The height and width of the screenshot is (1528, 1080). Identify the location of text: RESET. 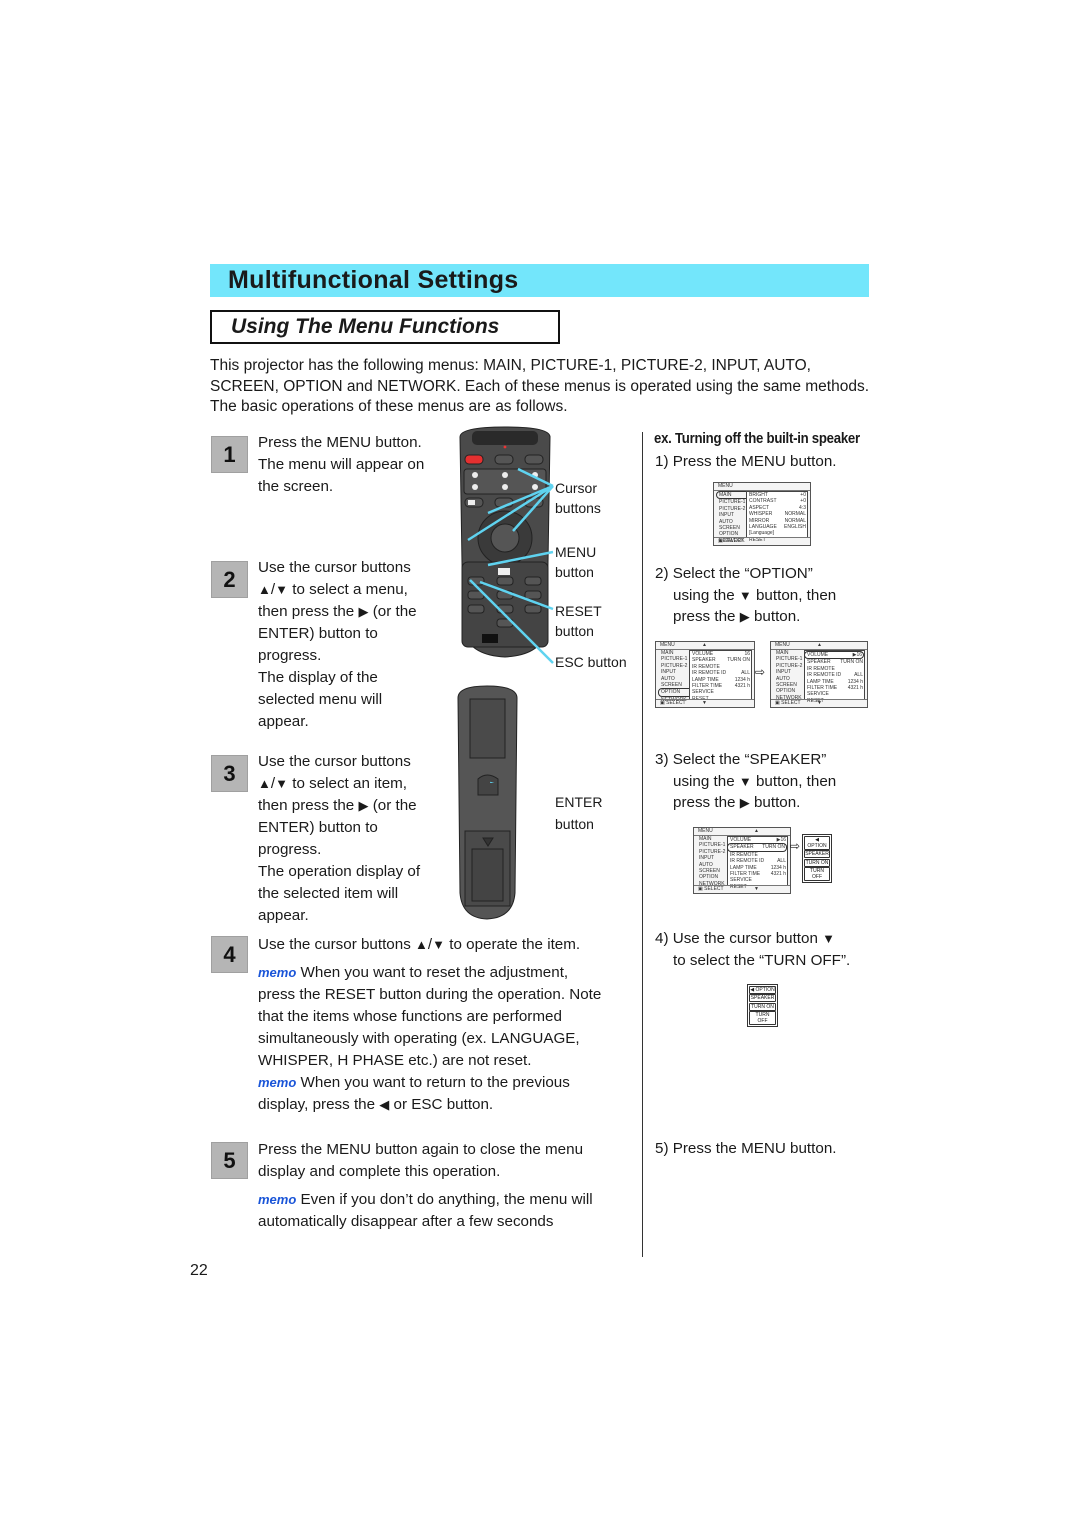
(578, 611).